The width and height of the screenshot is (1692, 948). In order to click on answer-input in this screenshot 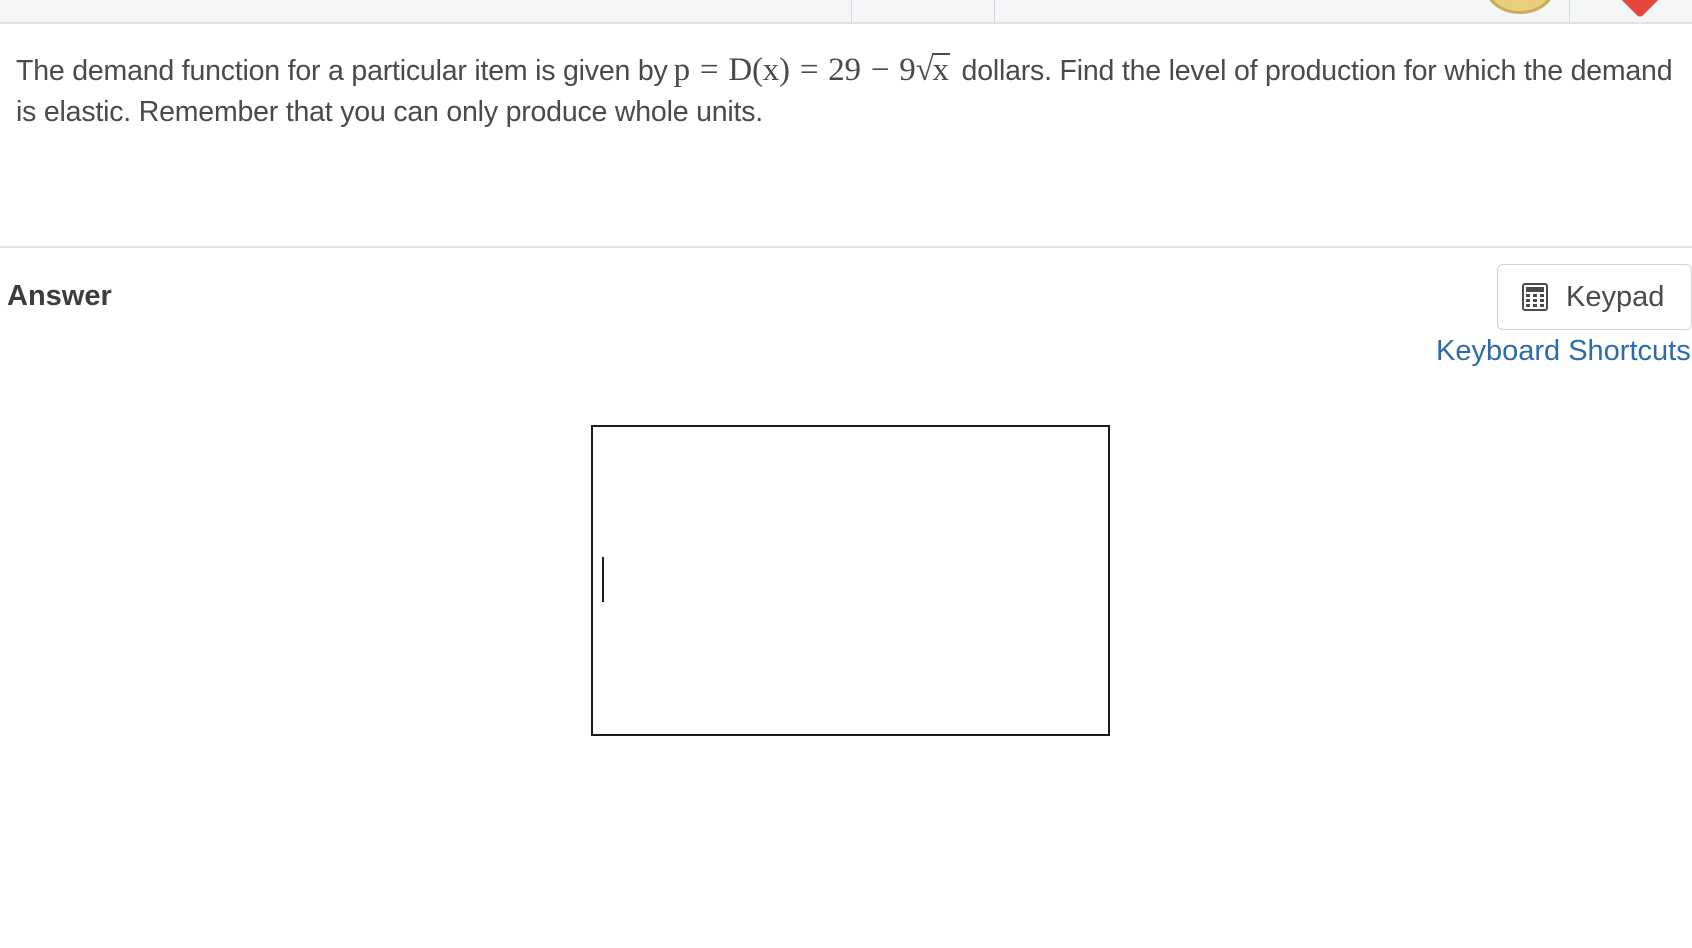, I will do `click(850, 580)`.